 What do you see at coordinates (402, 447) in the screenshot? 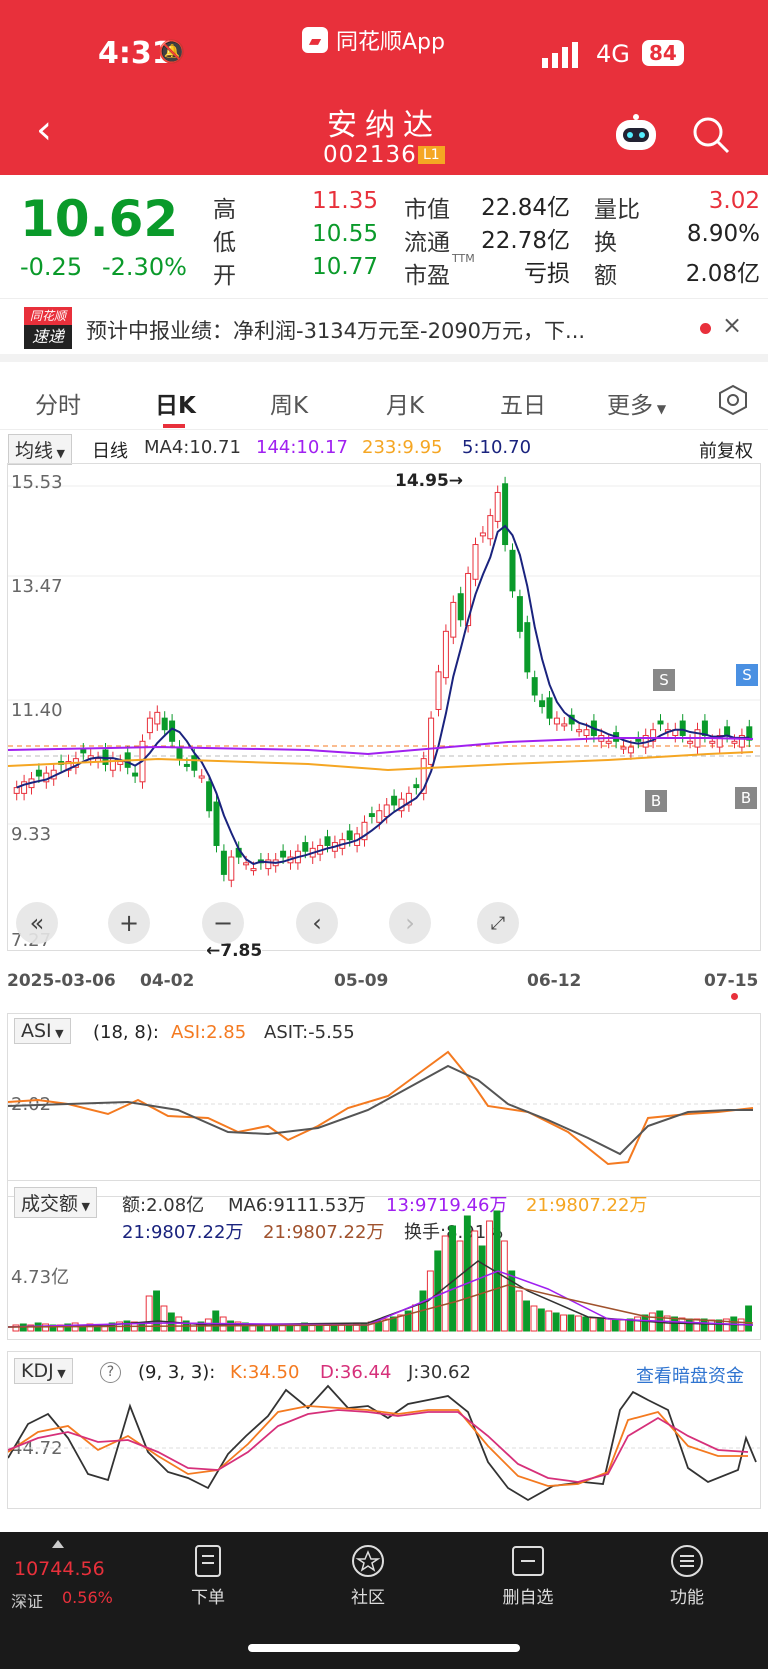
I see `ma233-label: 233:9.95` at bounding box center [402, 447].